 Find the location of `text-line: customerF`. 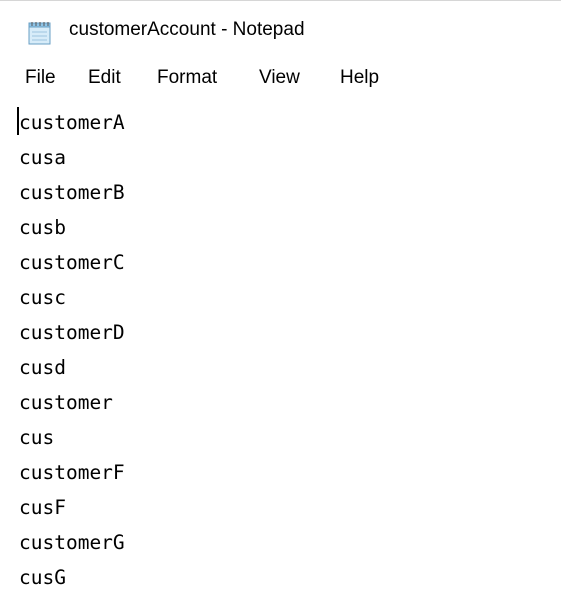

text-line: customerF is located at coordinates (72, 472).